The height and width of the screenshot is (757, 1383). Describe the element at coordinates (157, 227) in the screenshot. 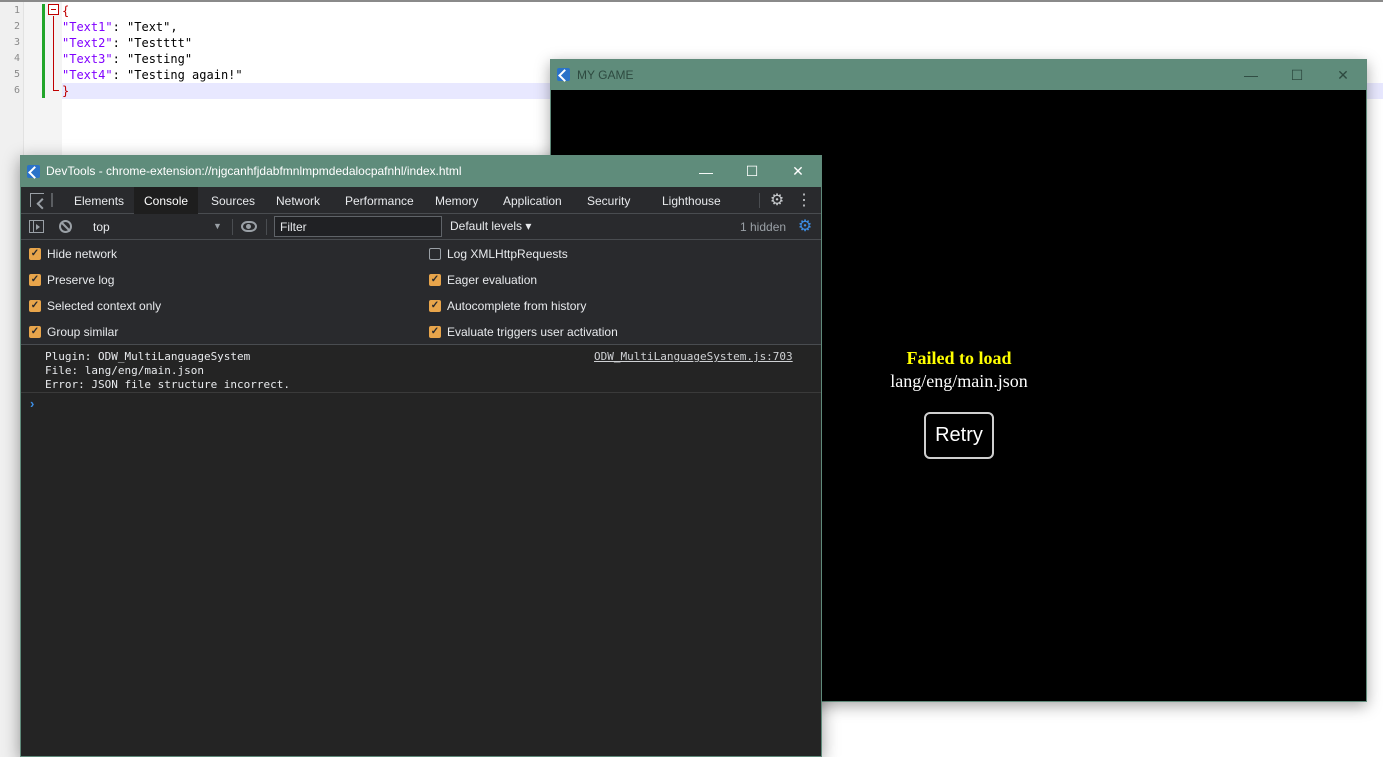

I see `context-selector: top` at that location.